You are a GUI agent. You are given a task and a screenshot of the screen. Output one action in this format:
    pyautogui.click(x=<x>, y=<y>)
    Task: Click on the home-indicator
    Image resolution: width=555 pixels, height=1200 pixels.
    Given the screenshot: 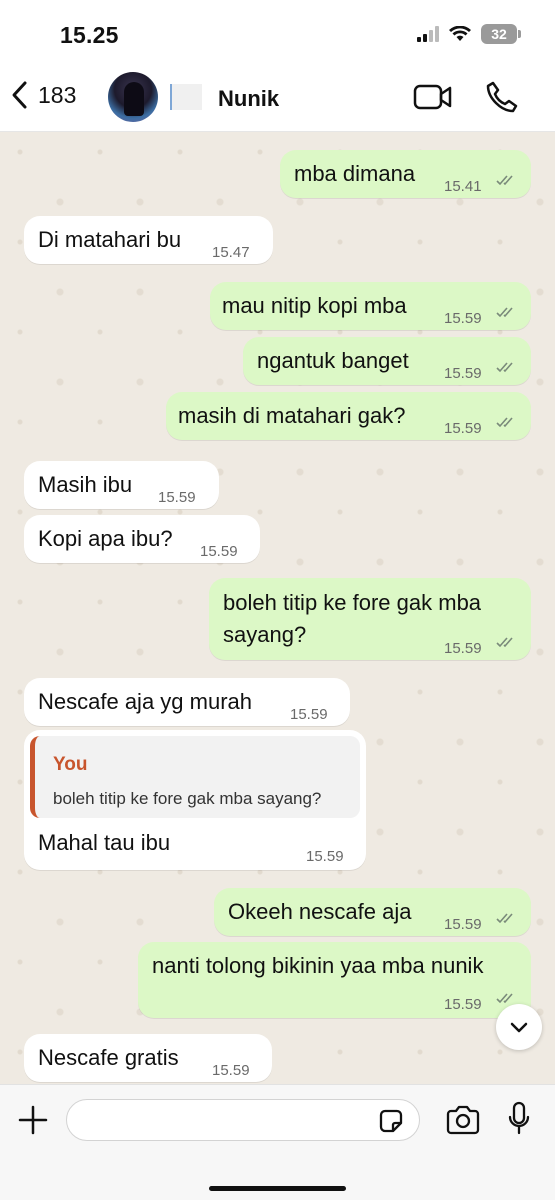 What is the action you would take?
    pyautogui.click(x=277, y=1188)
    